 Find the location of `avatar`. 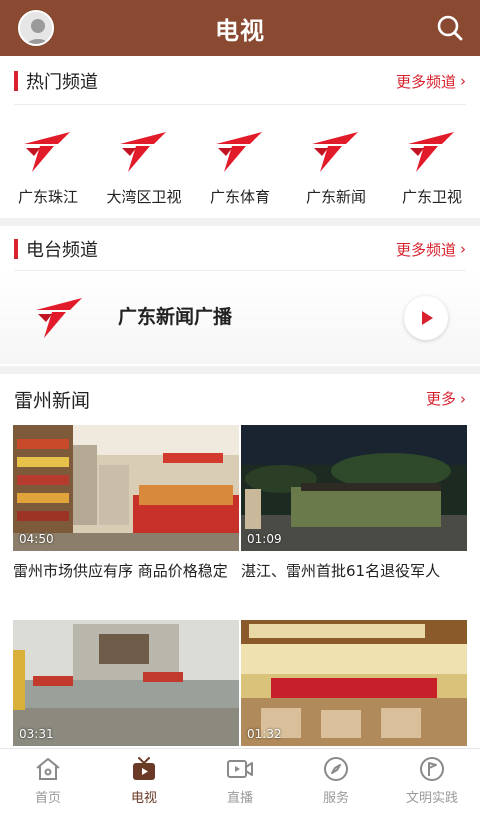

avatar is located at coordinates (36, 28).